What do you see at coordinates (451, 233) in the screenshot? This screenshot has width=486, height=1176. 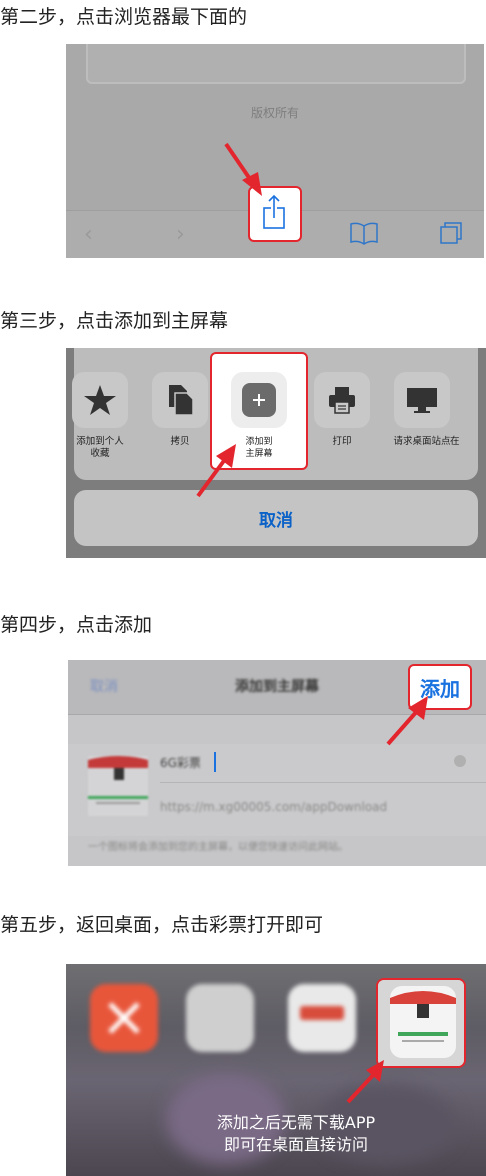 I see `tabs-icon` at bounding box center [451, 233].